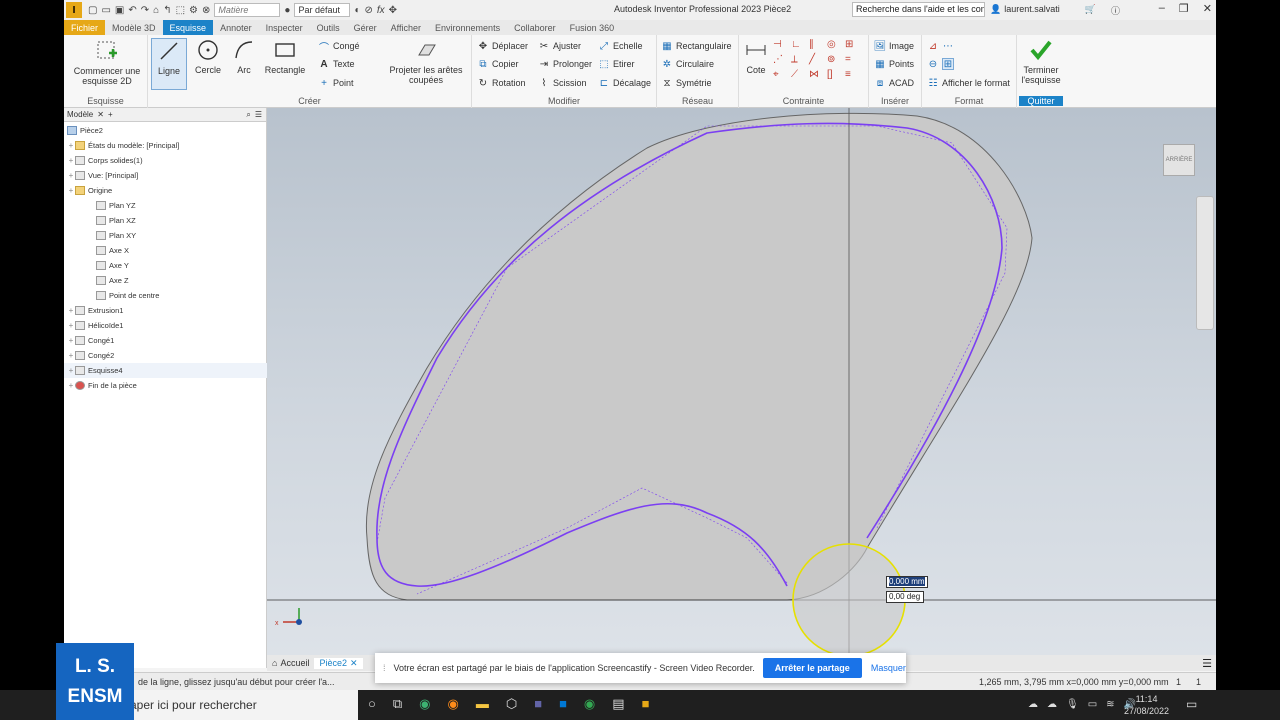 The height and width of the screenshot is (720, 1280). I want to click on notification-icon: ▭, so click(1191, 704).